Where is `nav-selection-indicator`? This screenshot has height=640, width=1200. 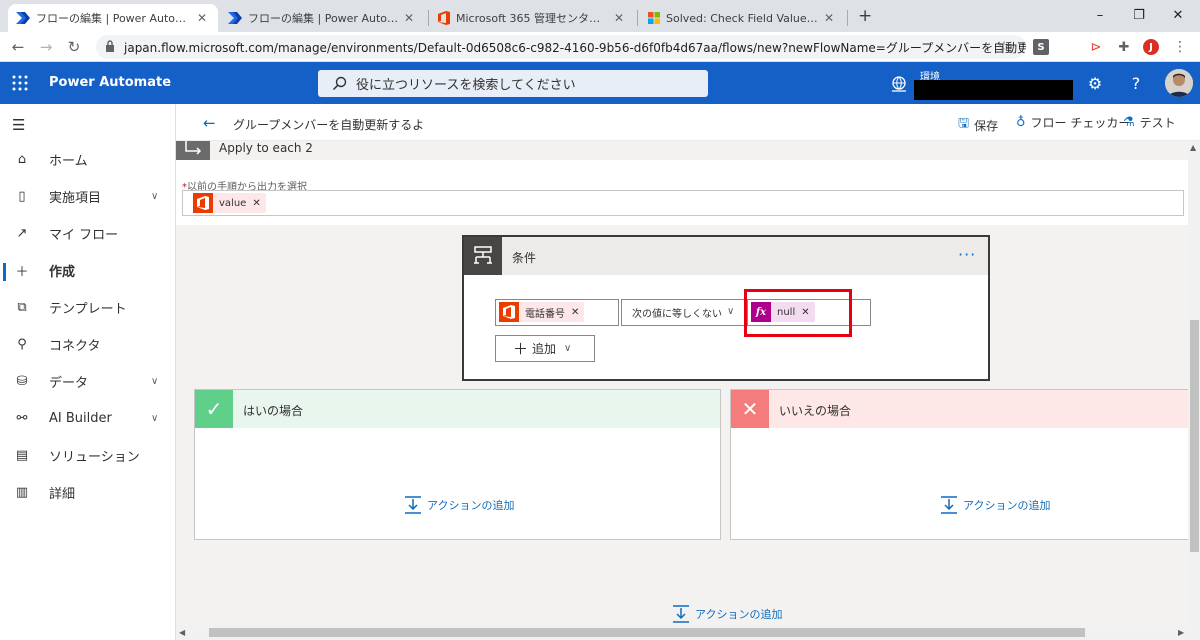
nav-selection-indicator is located at coordinates (4, 272).